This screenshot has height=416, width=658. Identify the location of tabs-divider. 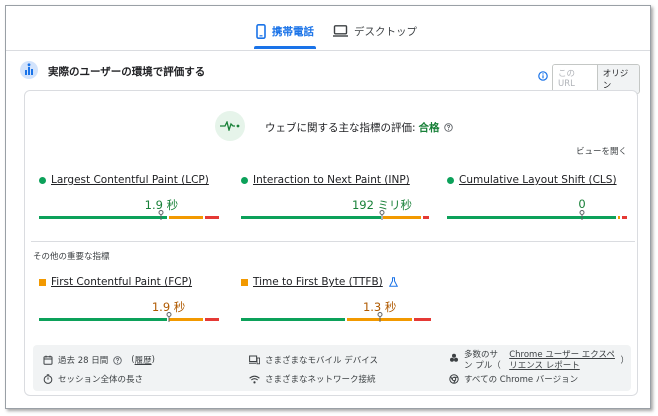
(328, 50).